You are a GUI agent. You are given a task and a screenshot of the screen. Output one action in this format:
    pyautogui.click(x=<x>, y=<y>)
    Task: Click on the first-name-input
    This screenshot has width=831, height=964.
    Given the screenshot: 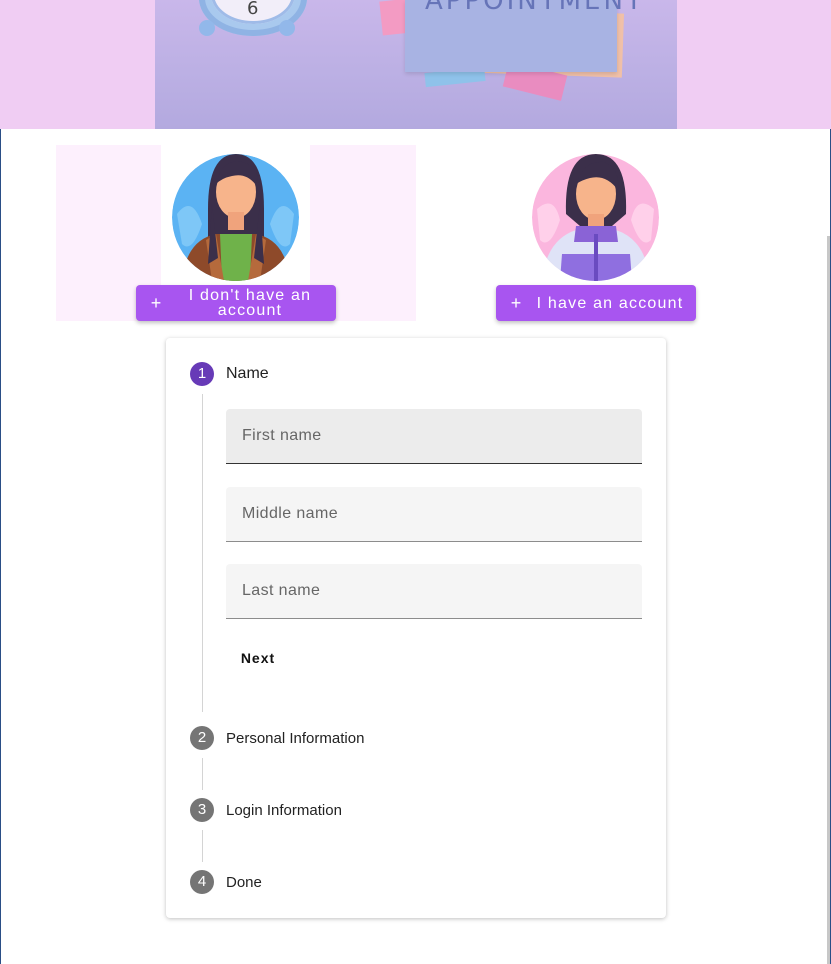 What is the action you would take?
    pyautogui.click(x=434, y=436)
    